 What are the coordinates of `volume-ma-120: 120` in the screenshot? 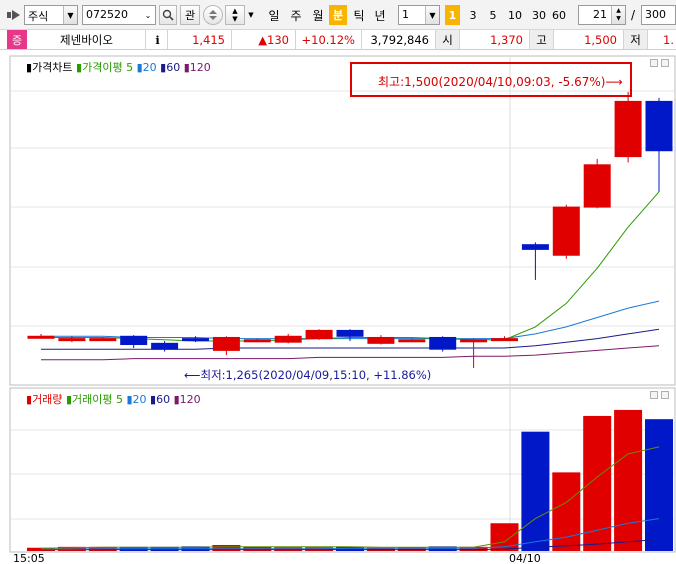 It's located at (190, 399).